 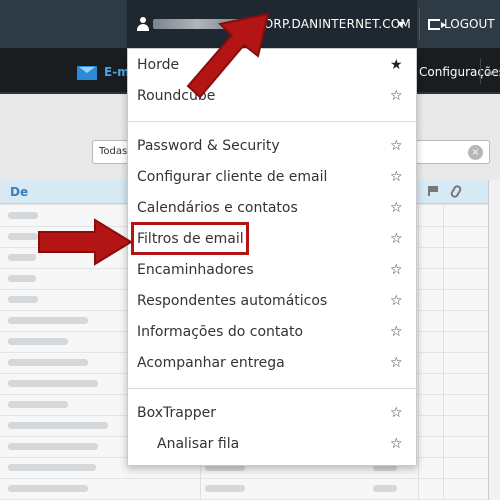 What do you see at coordinates (19, 192) in the screenshot?
I see `column-from: De` at bounding box center [19, 192].